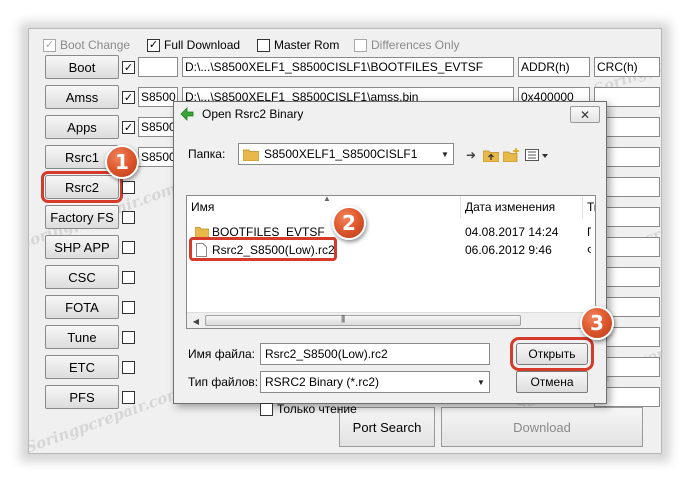  Describe the element at coordinates (128, 247) in the screenshot. I see `shp-app-checkbox` at that location.